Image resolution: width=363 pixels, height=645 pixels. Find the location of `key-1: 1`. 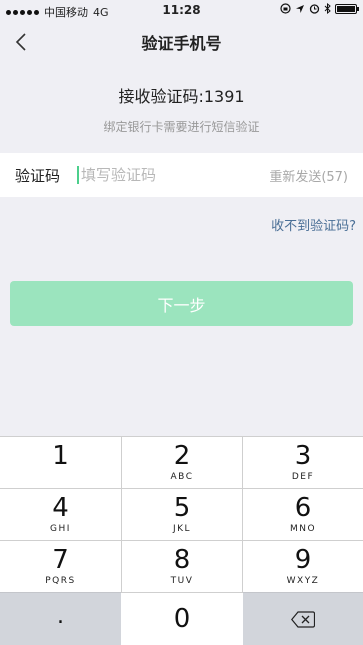

key-1: 1 is located at coordinates (60, 462).